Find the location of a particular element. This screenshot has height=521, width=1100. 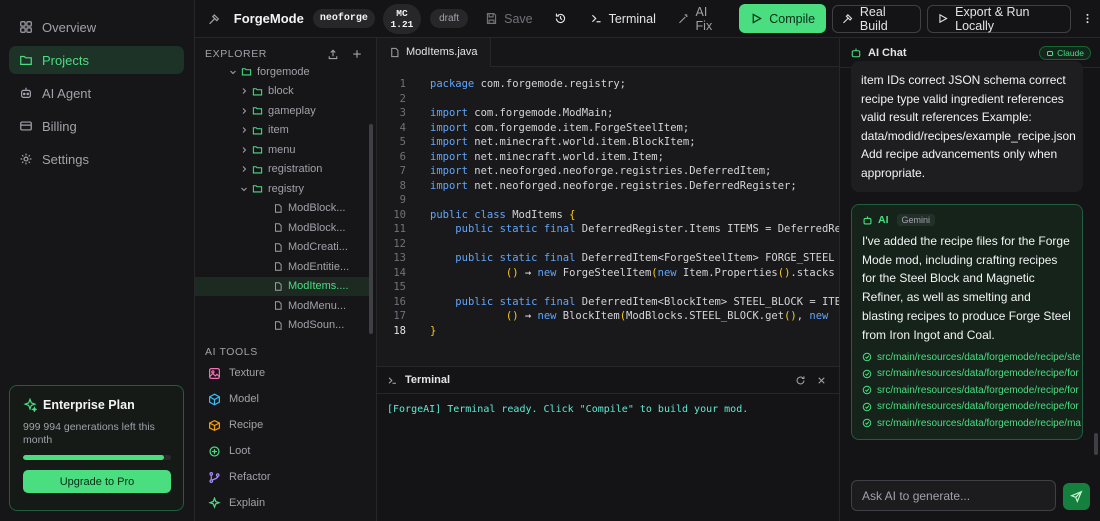

loader-badge: neoforge is located at coordinates (343, 18).